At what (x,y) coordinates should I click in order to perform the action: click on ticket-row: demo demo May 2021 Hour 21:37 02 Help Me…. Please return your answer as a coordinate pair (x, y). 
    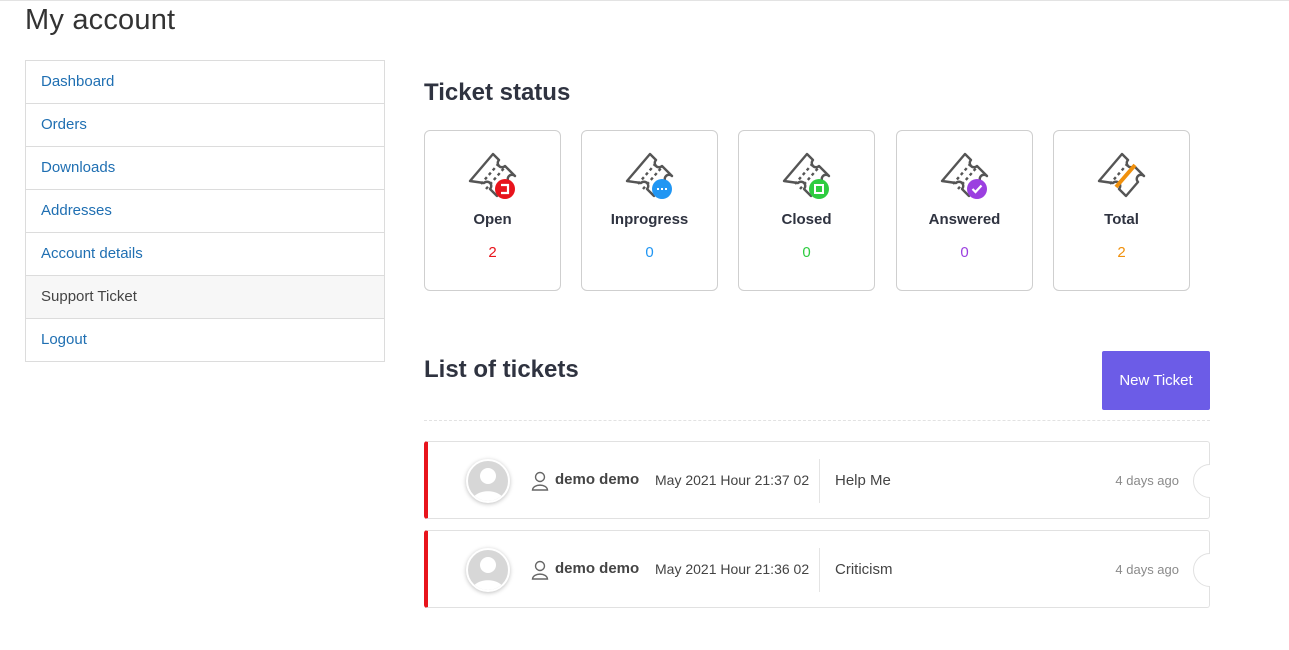
    Looking at the image, I should click on (817, 480).